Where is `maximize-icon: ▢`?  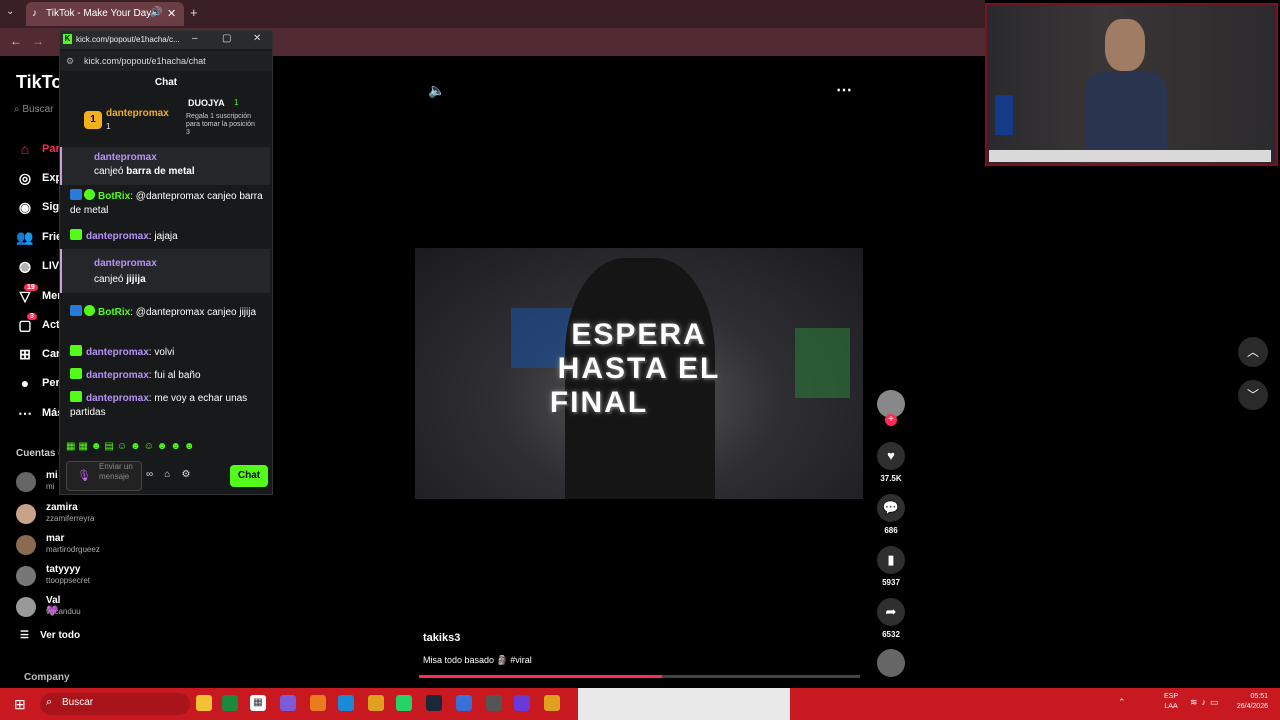 maximize-icon: ▢ is located at coordinates (226, 38).